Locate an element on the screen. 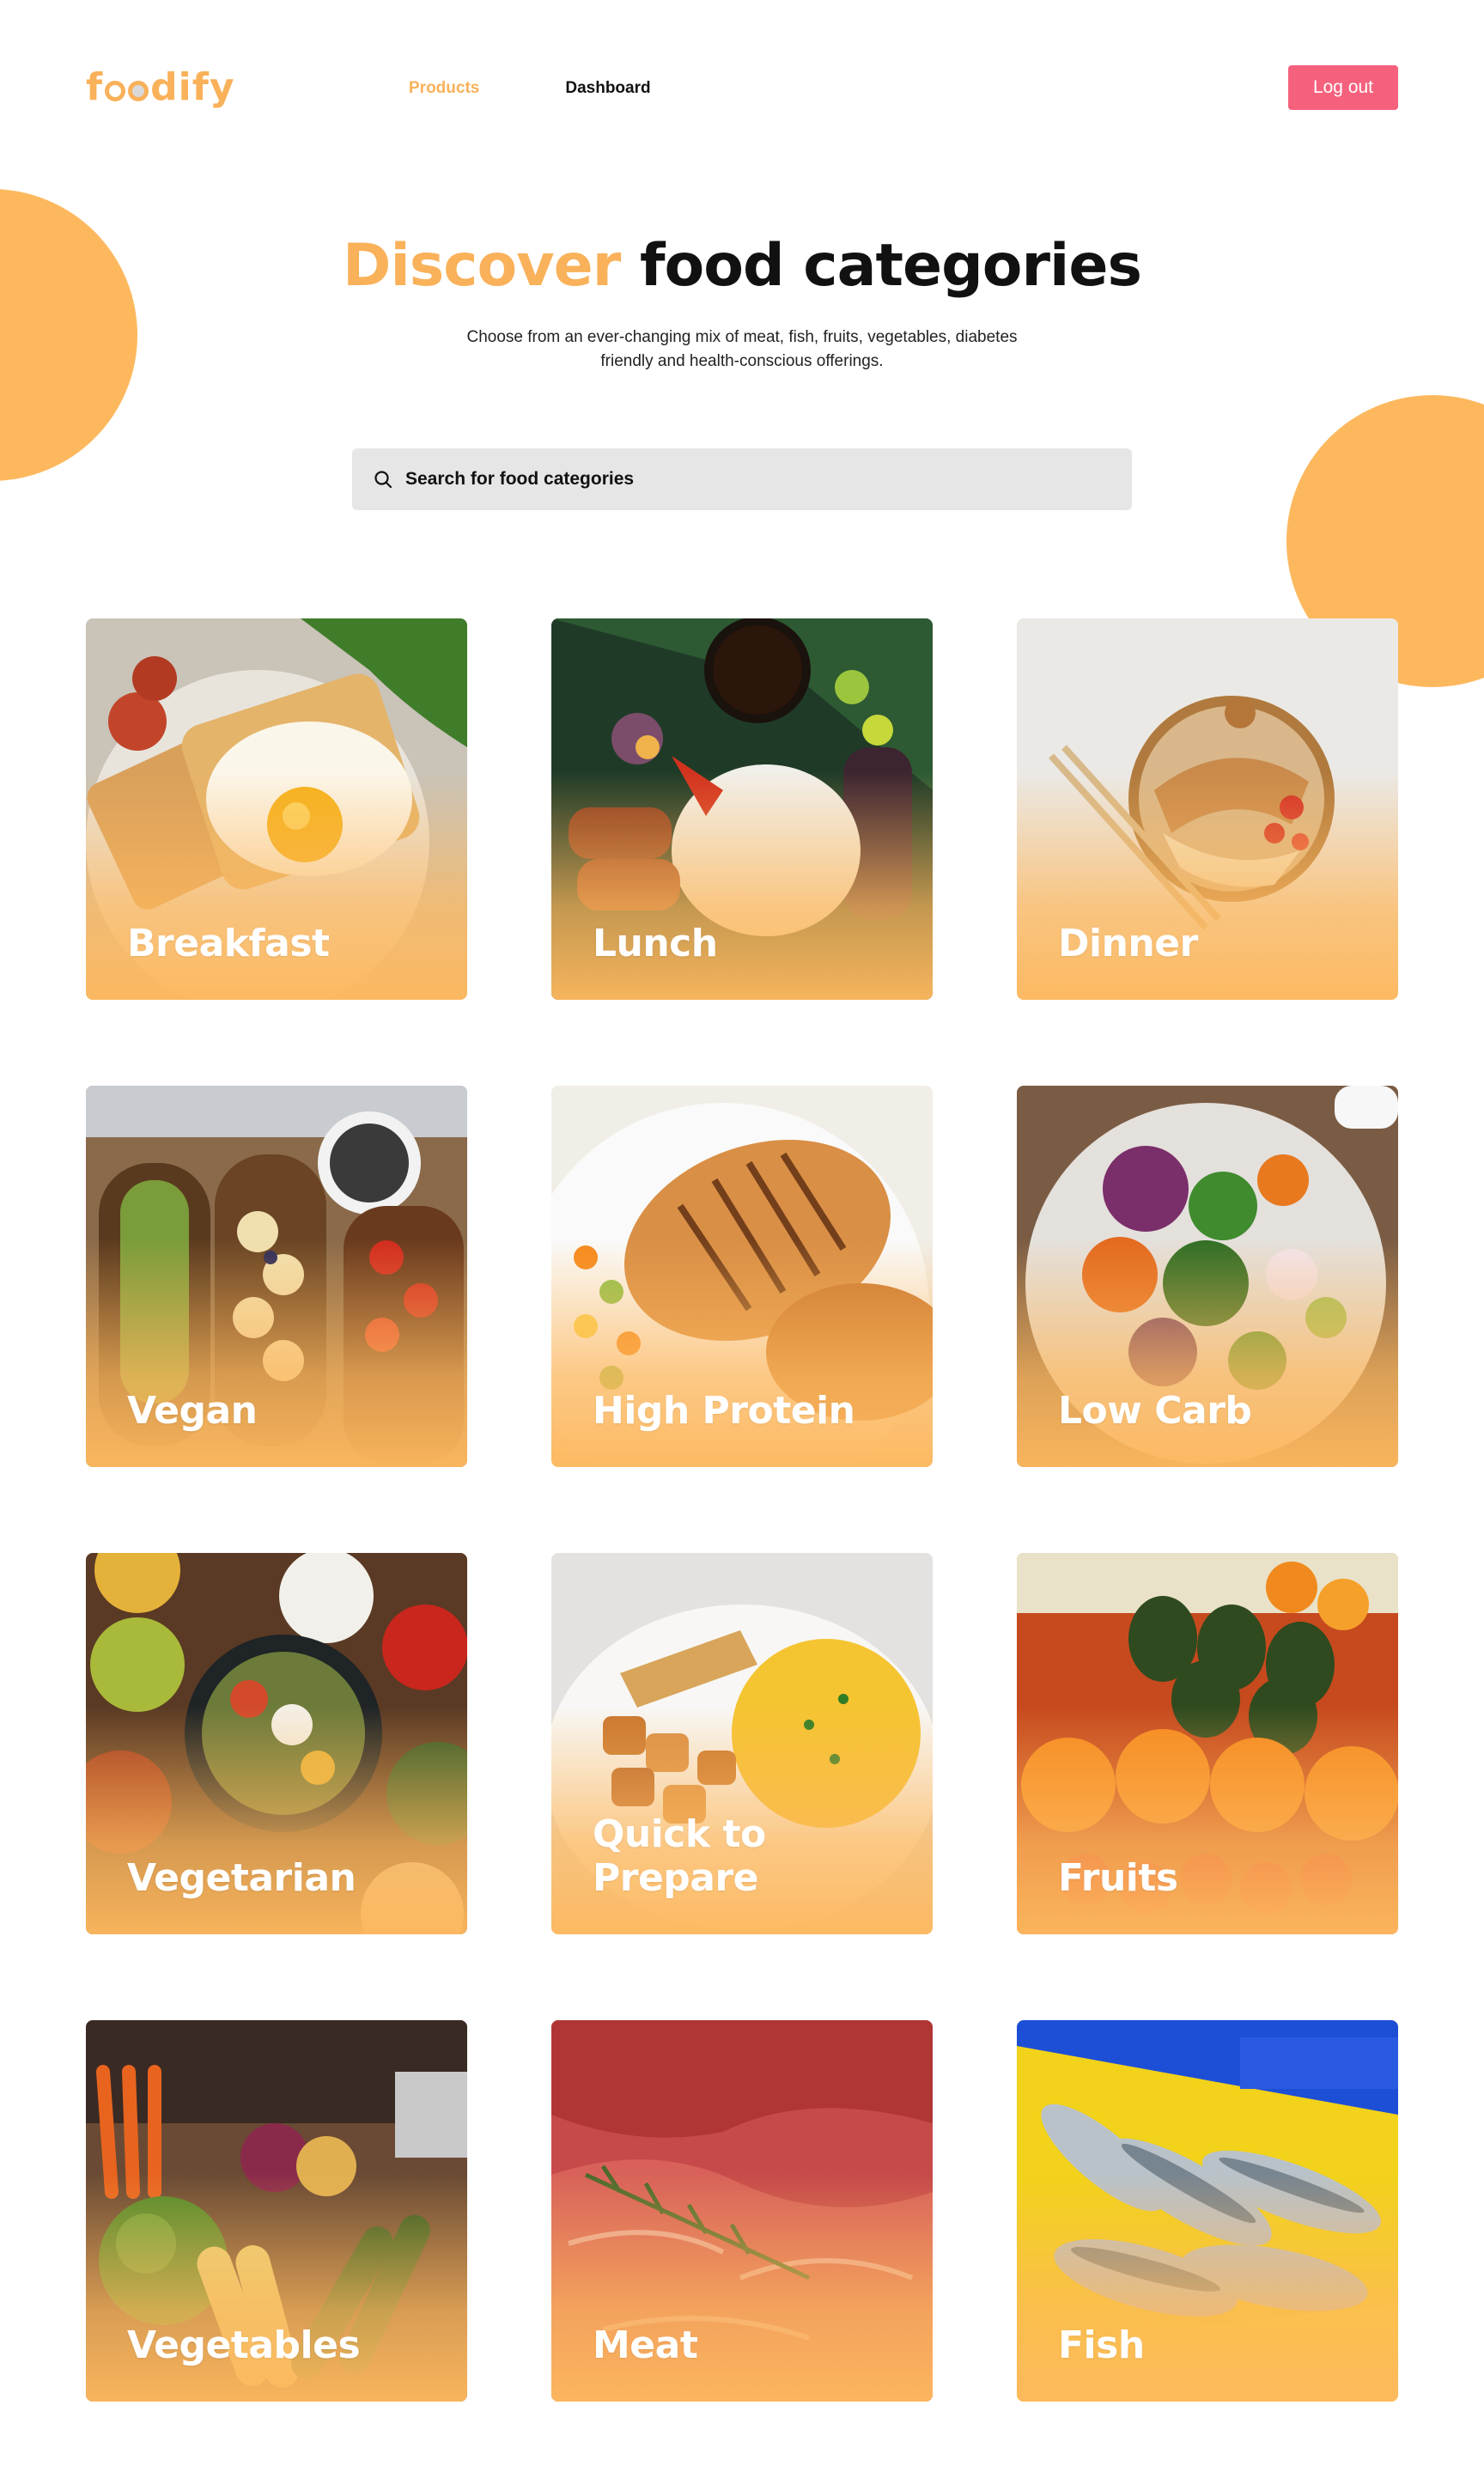 This screenshot has height=2472, width=1484. category-card-quick-to-prepare: Quick to Prepare is located at coordinates (742, 1743).